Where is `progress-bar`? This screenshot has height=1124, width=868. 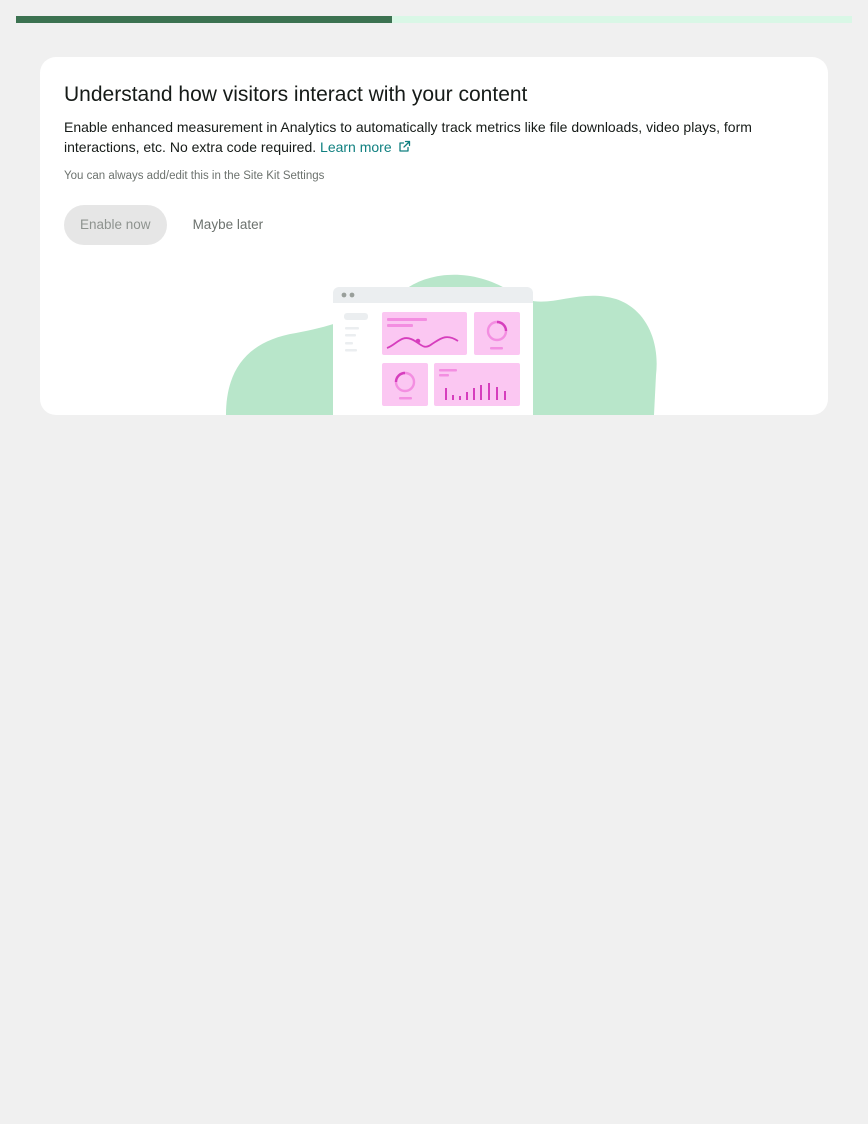
progress-bar is located at coordinates (434, 19).